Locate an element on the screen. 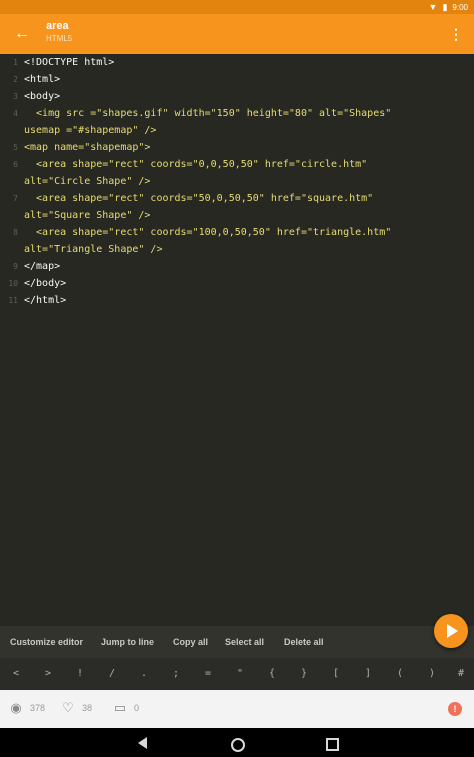 This screenshot has height=757, width=474. symbol-key: > is located at coordinates (48, 674).